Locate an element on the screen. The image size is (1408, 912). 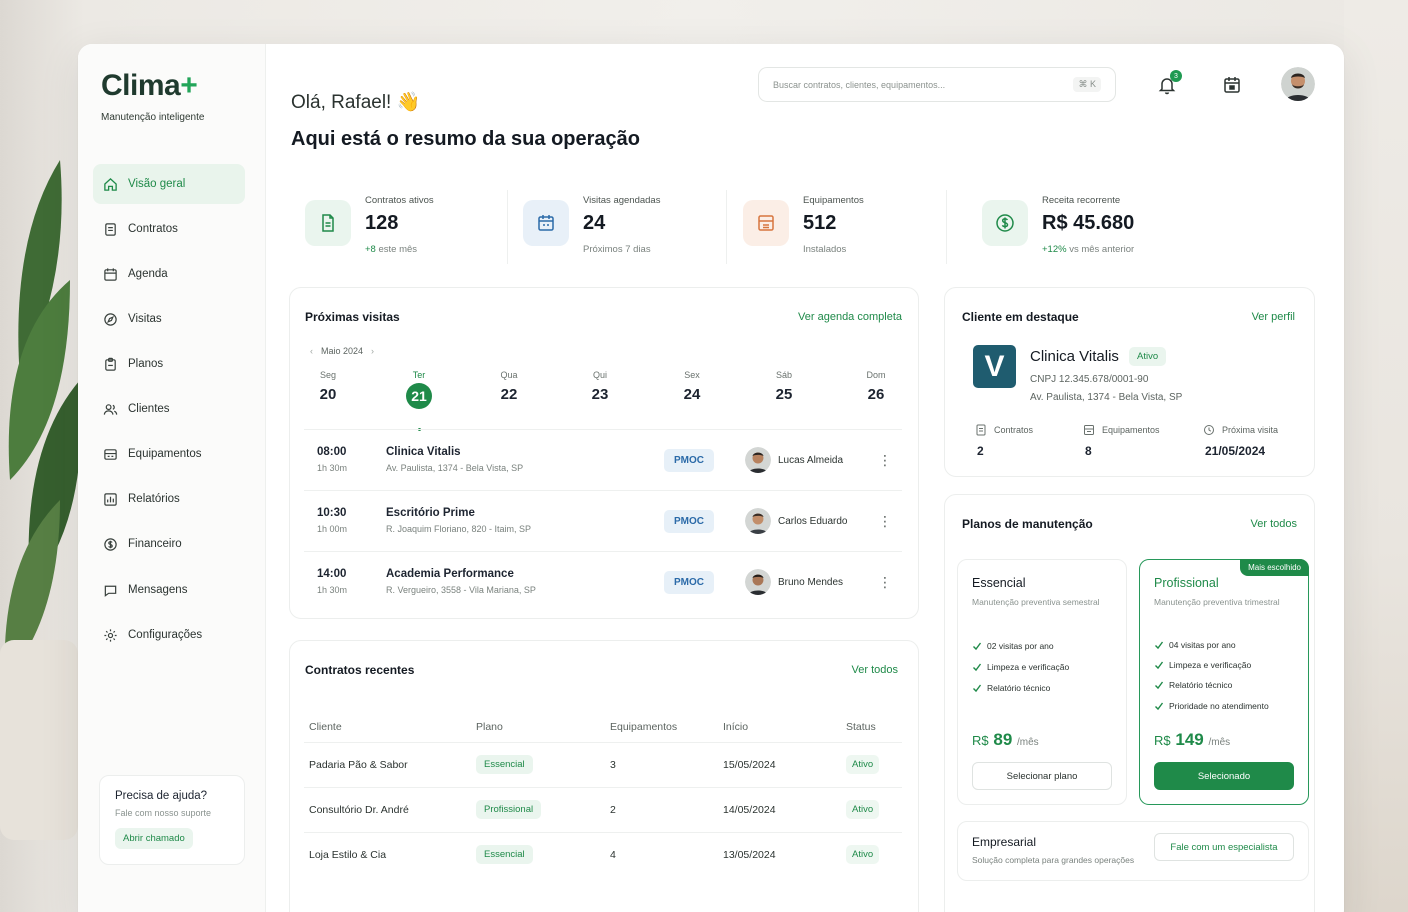
day-ter: Ter 21 is located at coordinates (419, 389).